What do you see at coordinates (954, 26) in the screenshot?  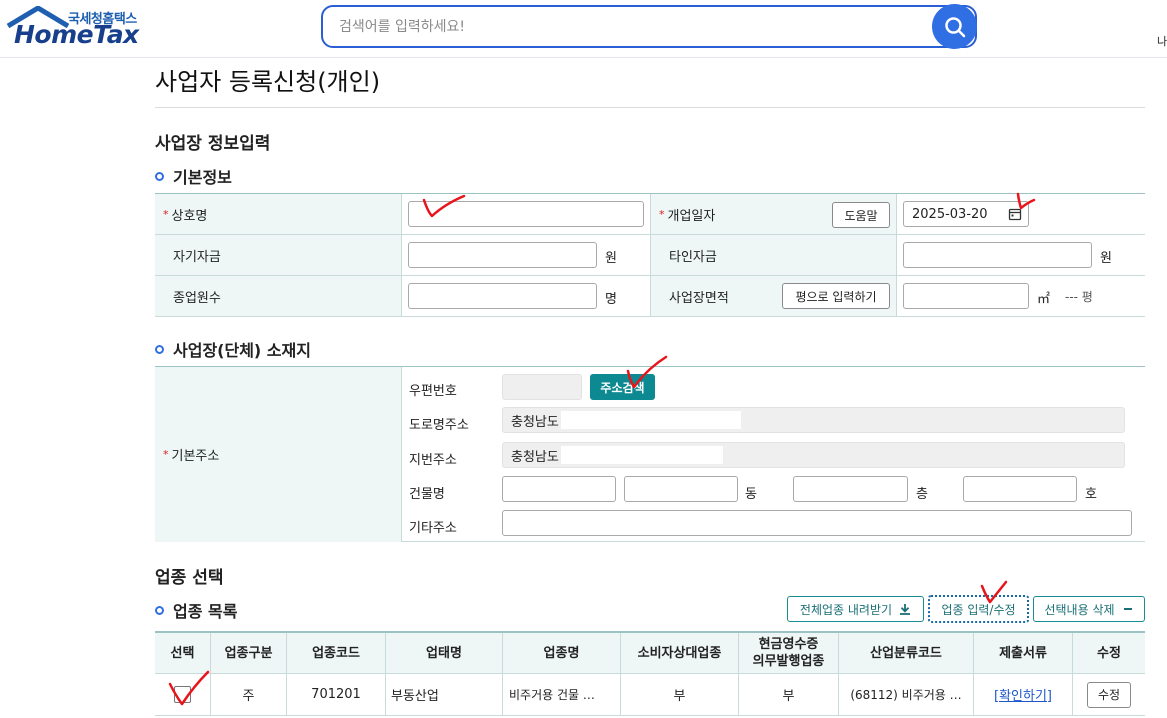 I see `search-button` at bounding box center [954, 26].